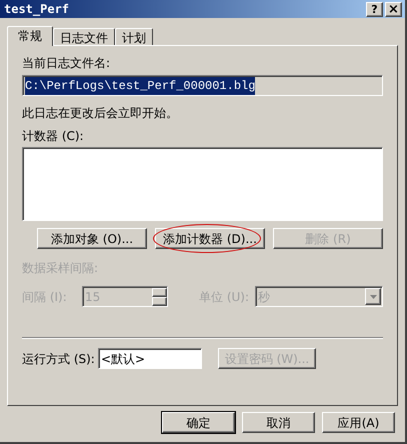 The height and width of the screenshot is (444, 407). I want to click on notice-text: 此日志在更改后会立即开始。, so click(100, 113).